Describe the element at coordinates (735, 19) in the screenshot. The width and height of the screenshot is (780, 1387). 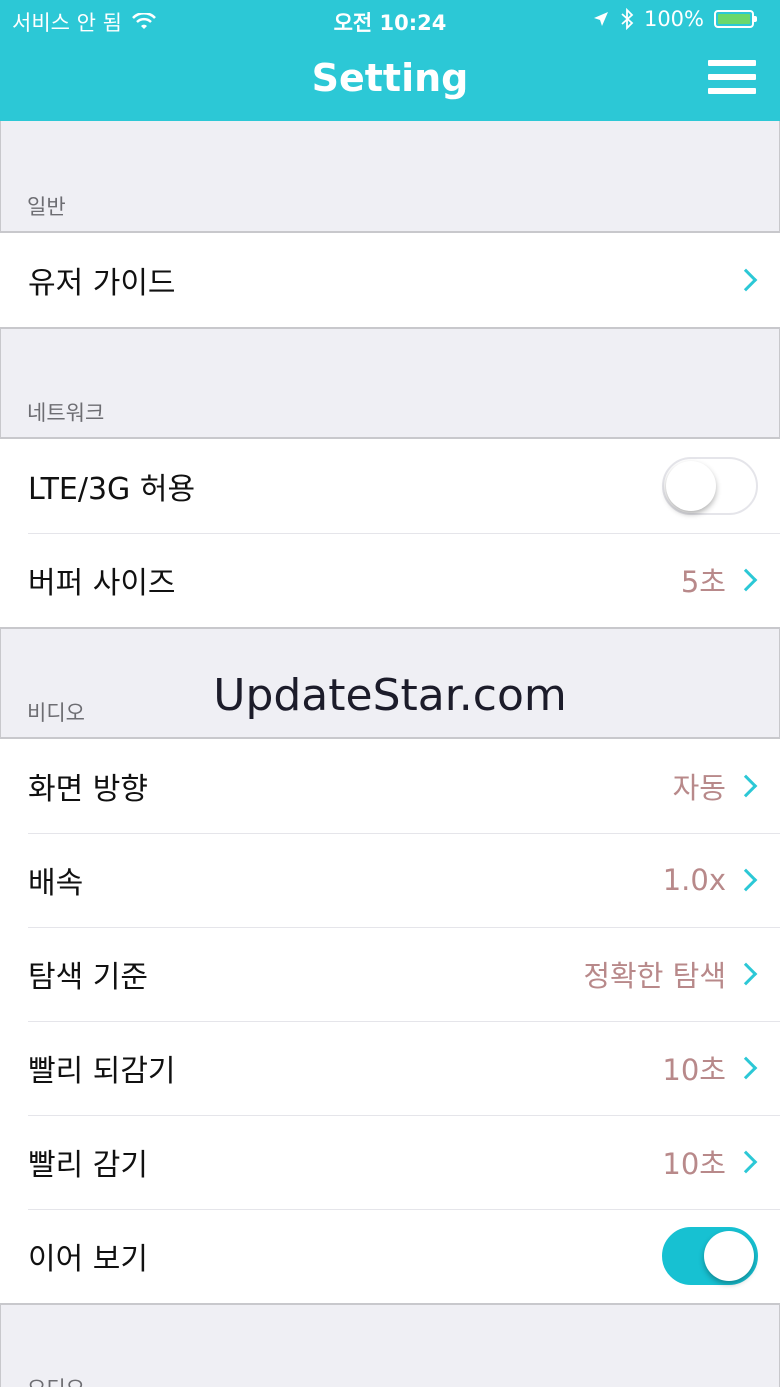
I see `battery-icon` at that location.